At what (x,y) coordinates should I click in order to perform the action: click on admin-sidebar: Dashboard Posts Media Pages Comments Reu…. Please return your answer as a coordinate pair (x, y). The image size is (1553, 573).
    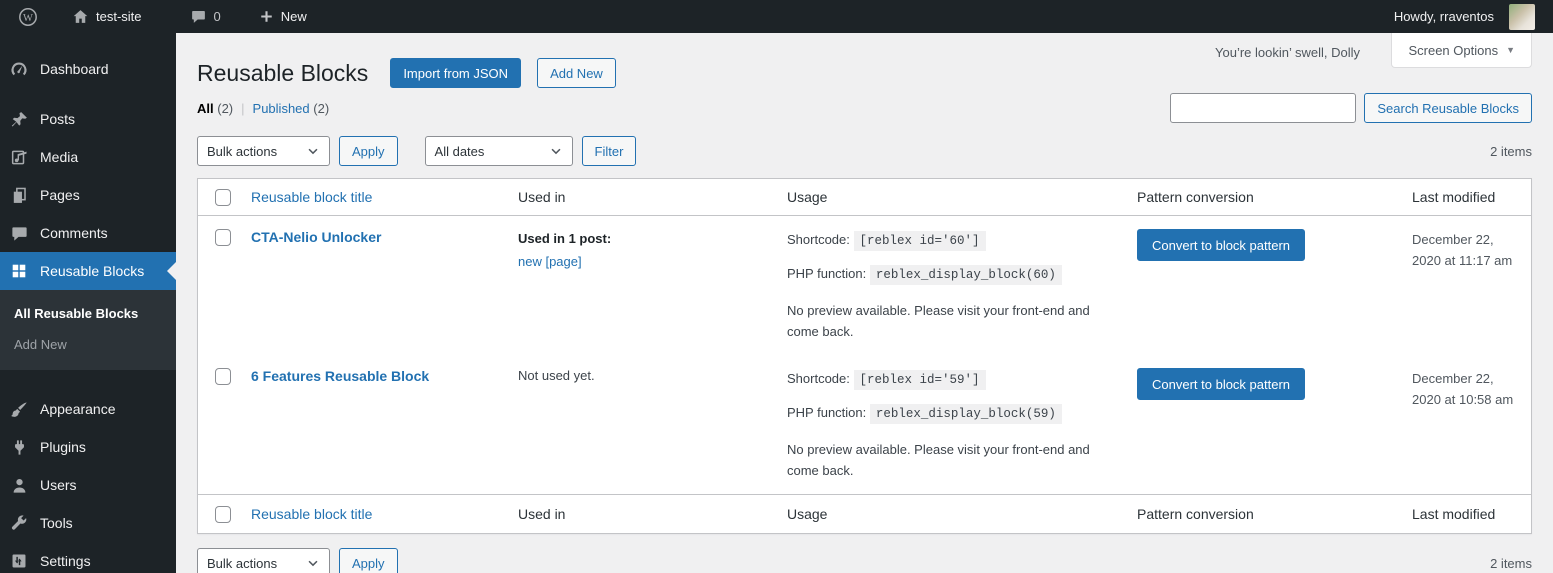
    Looking at the image, I should click on (88, 303).